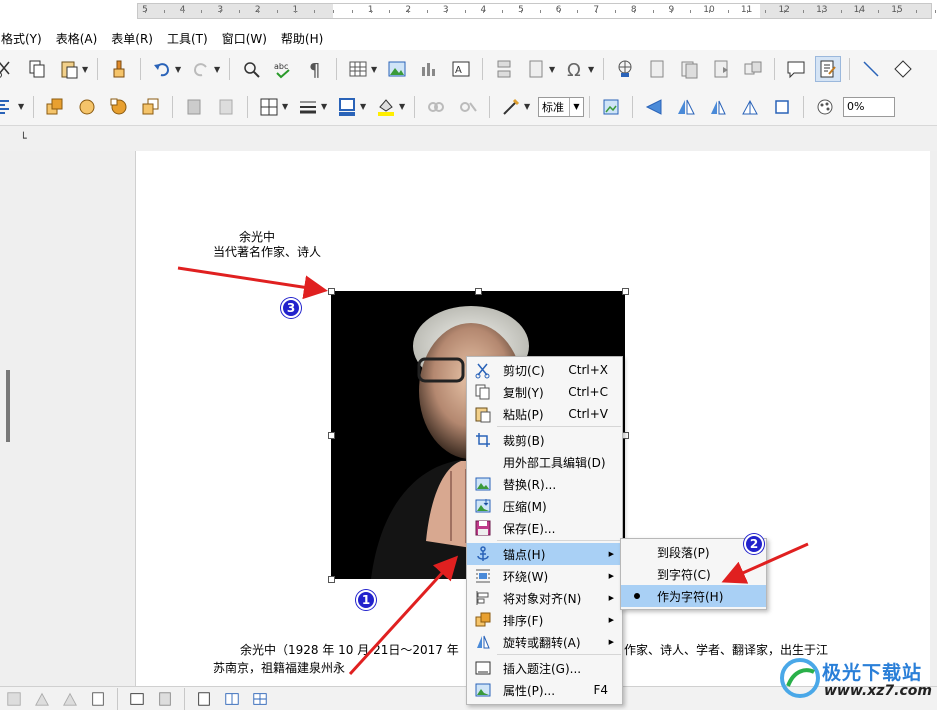  What do you see at coordinates (871, 69) in the screenshot?
I see `insert-line-icon` at bounding box center [871, 69].